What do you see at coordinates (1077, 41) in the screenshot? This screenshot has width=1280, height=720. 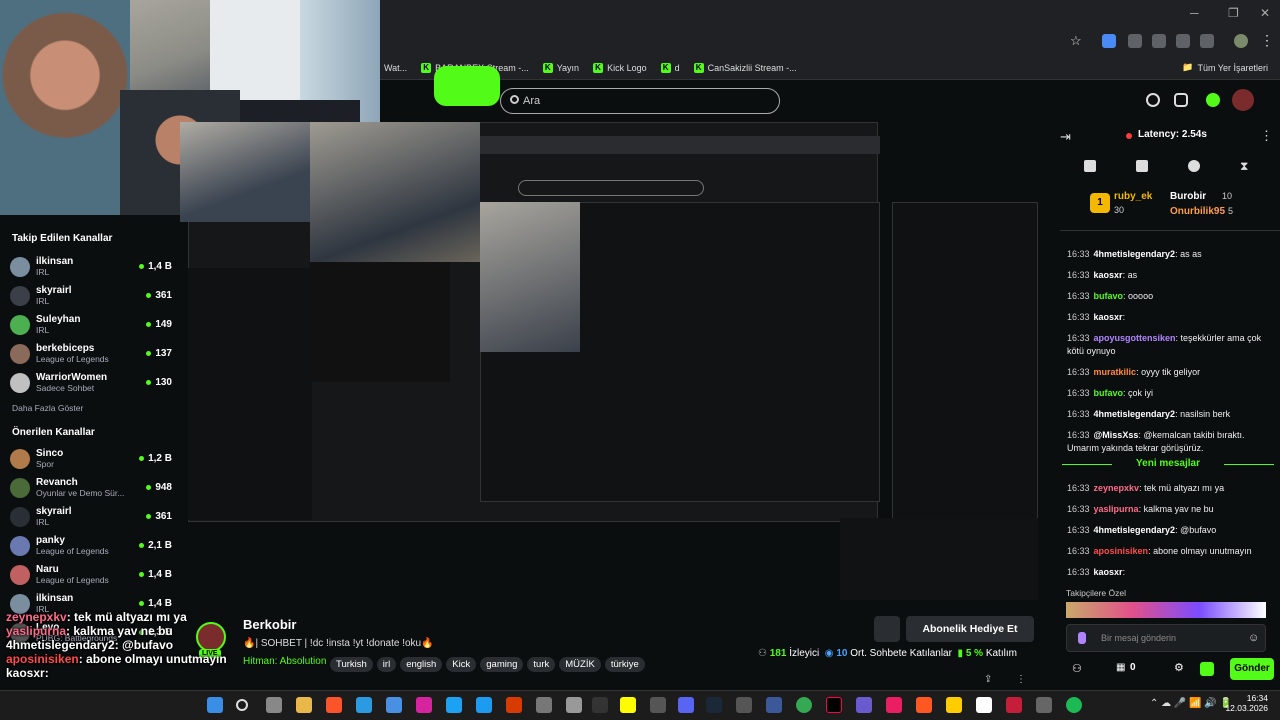 I see `bookmark-star-icon: ☆` at bounding box center [1077, 41].